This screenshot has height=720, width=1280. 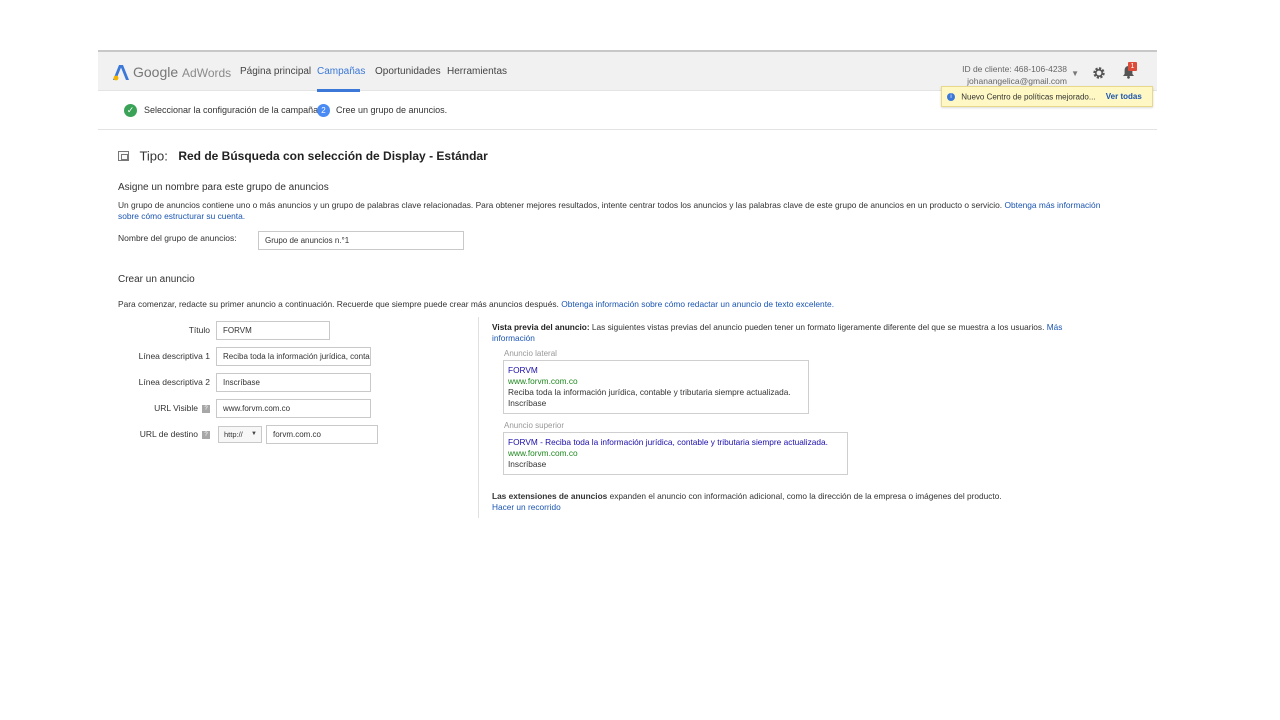 What do you see at coordinates (530, 353) in the screenshot?
I see `side-ad-label: Anuncio lateral` at bounding box center [530, 353].